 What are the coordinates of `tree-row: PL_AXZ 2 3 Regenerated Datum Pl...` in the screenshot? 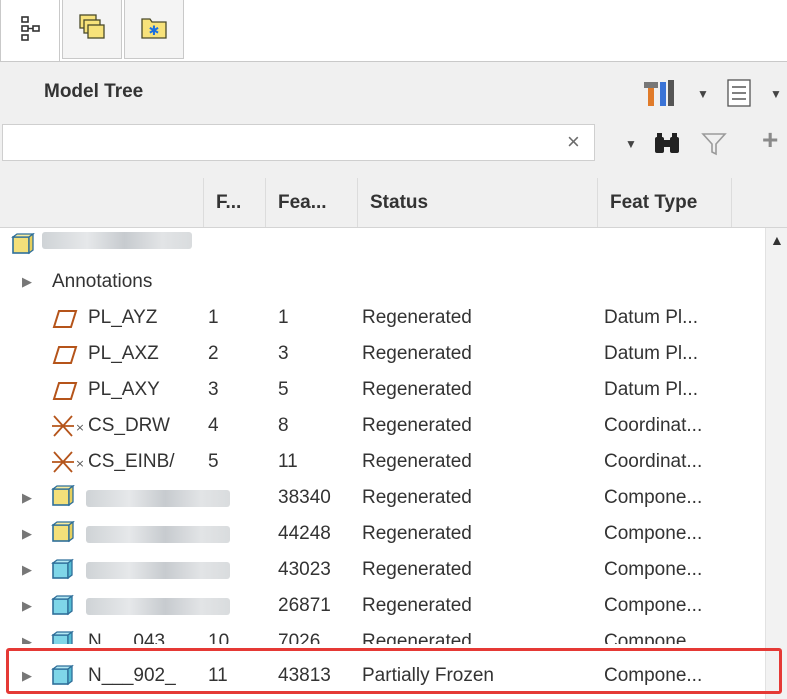 It's located at (382, 354).